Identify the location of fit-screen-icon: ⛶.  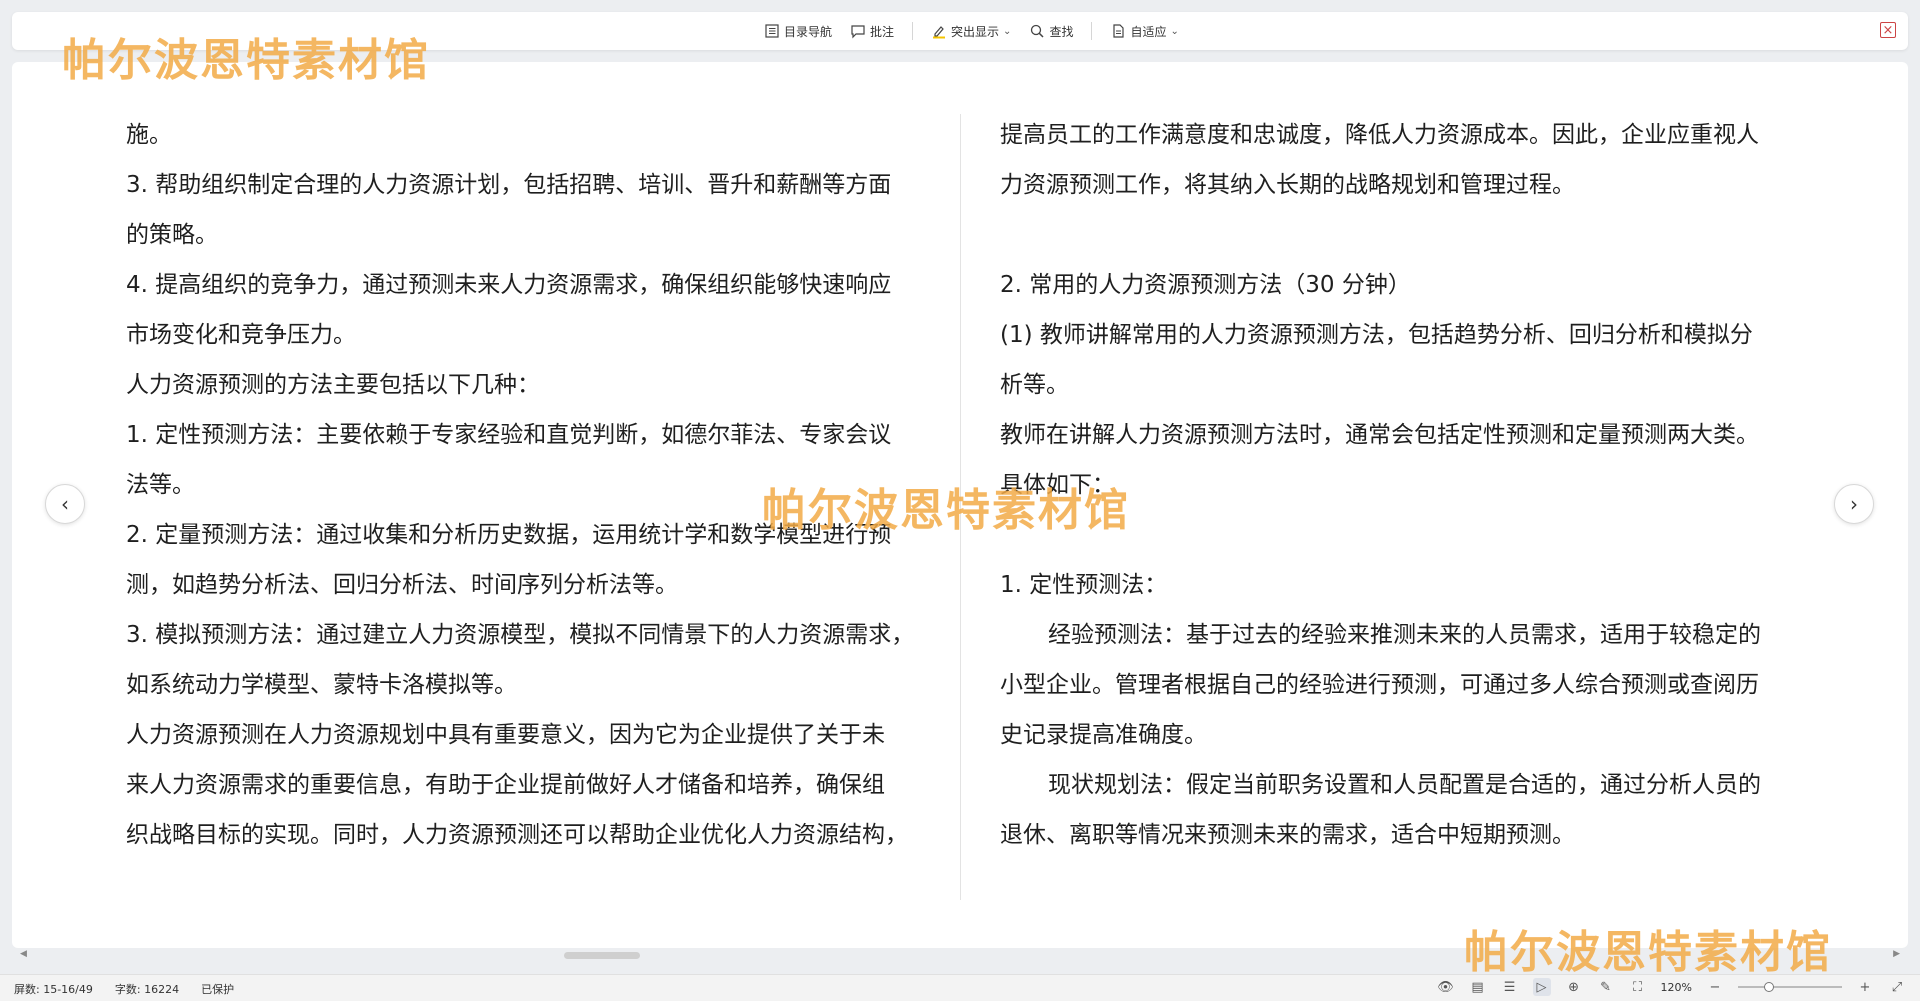
(1638, 987).